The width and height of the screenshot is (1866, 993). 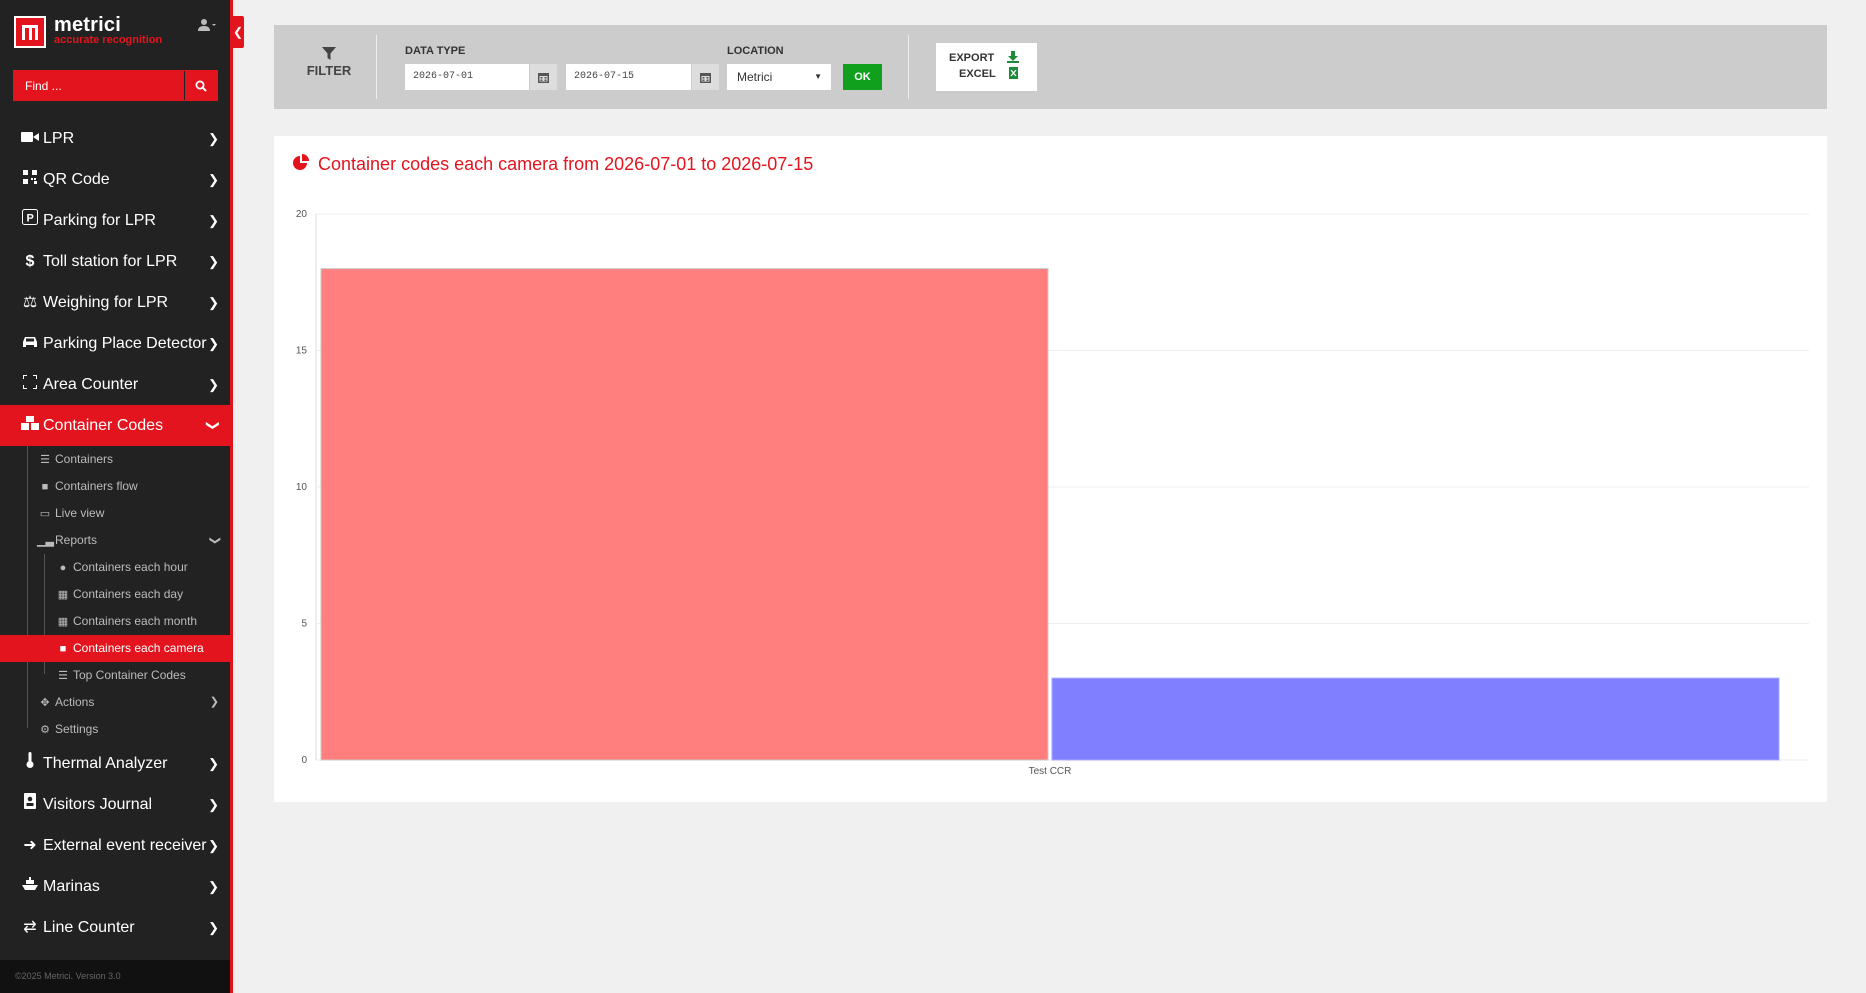 I want to click on sidebar-item-containers-each-month: ▦ Containers each month, so click(x=115, y=621).